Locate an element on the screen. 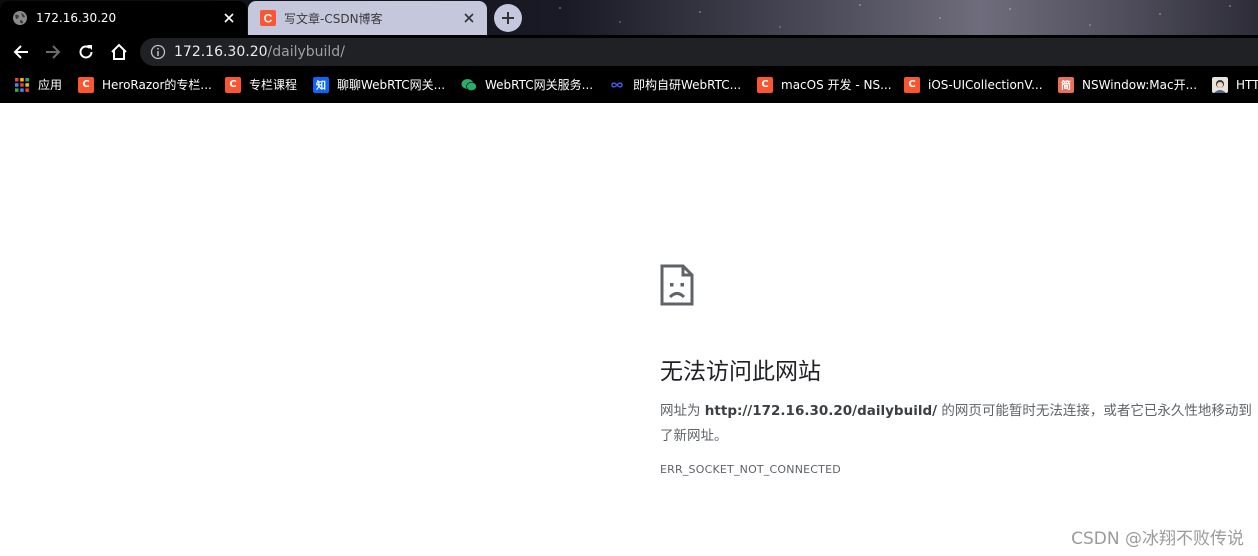 The height and width of the screenshot is (556, 1258). tab-strip: 172.16.30.20 C 写文章-CSDN博客 is located at coordinates (629, 17).